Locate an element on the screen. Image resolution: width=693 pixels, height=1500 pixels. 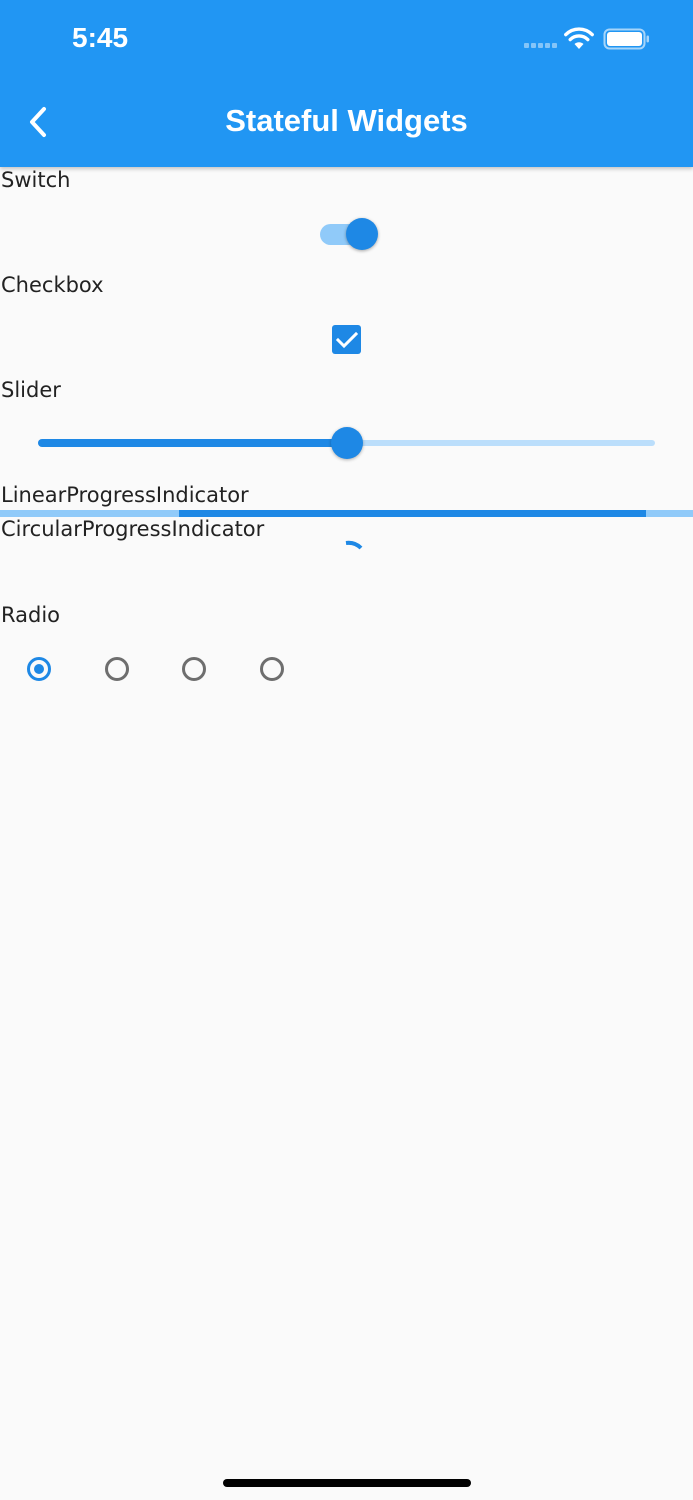
slider is located at coordinates (346, 443).